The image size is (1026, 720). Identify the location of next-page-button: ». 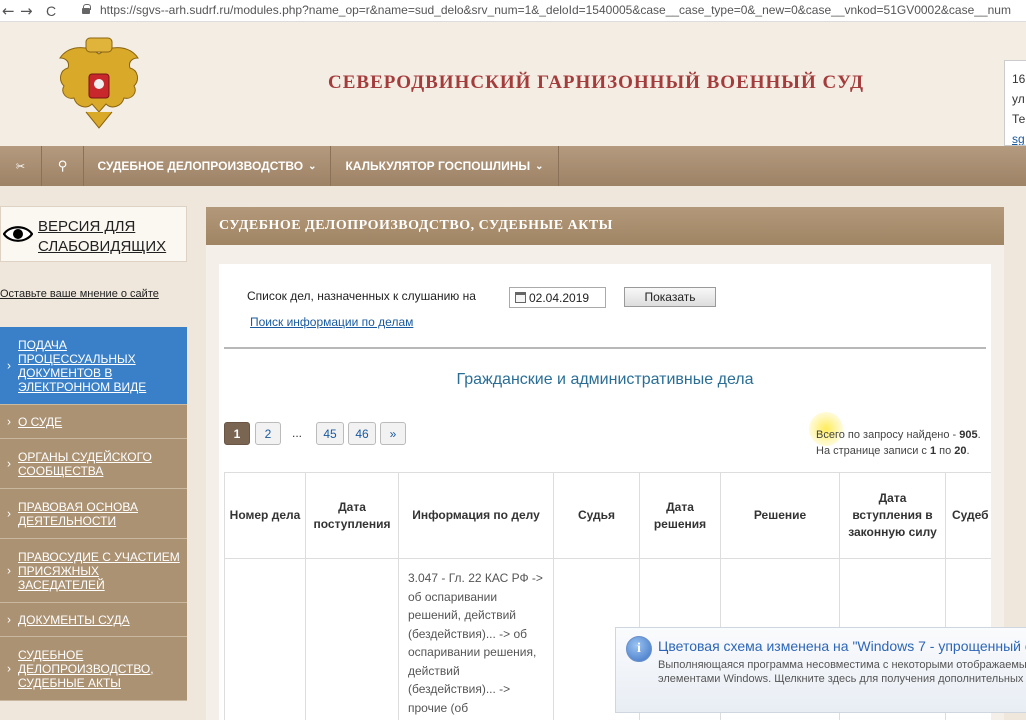
(393, 433).